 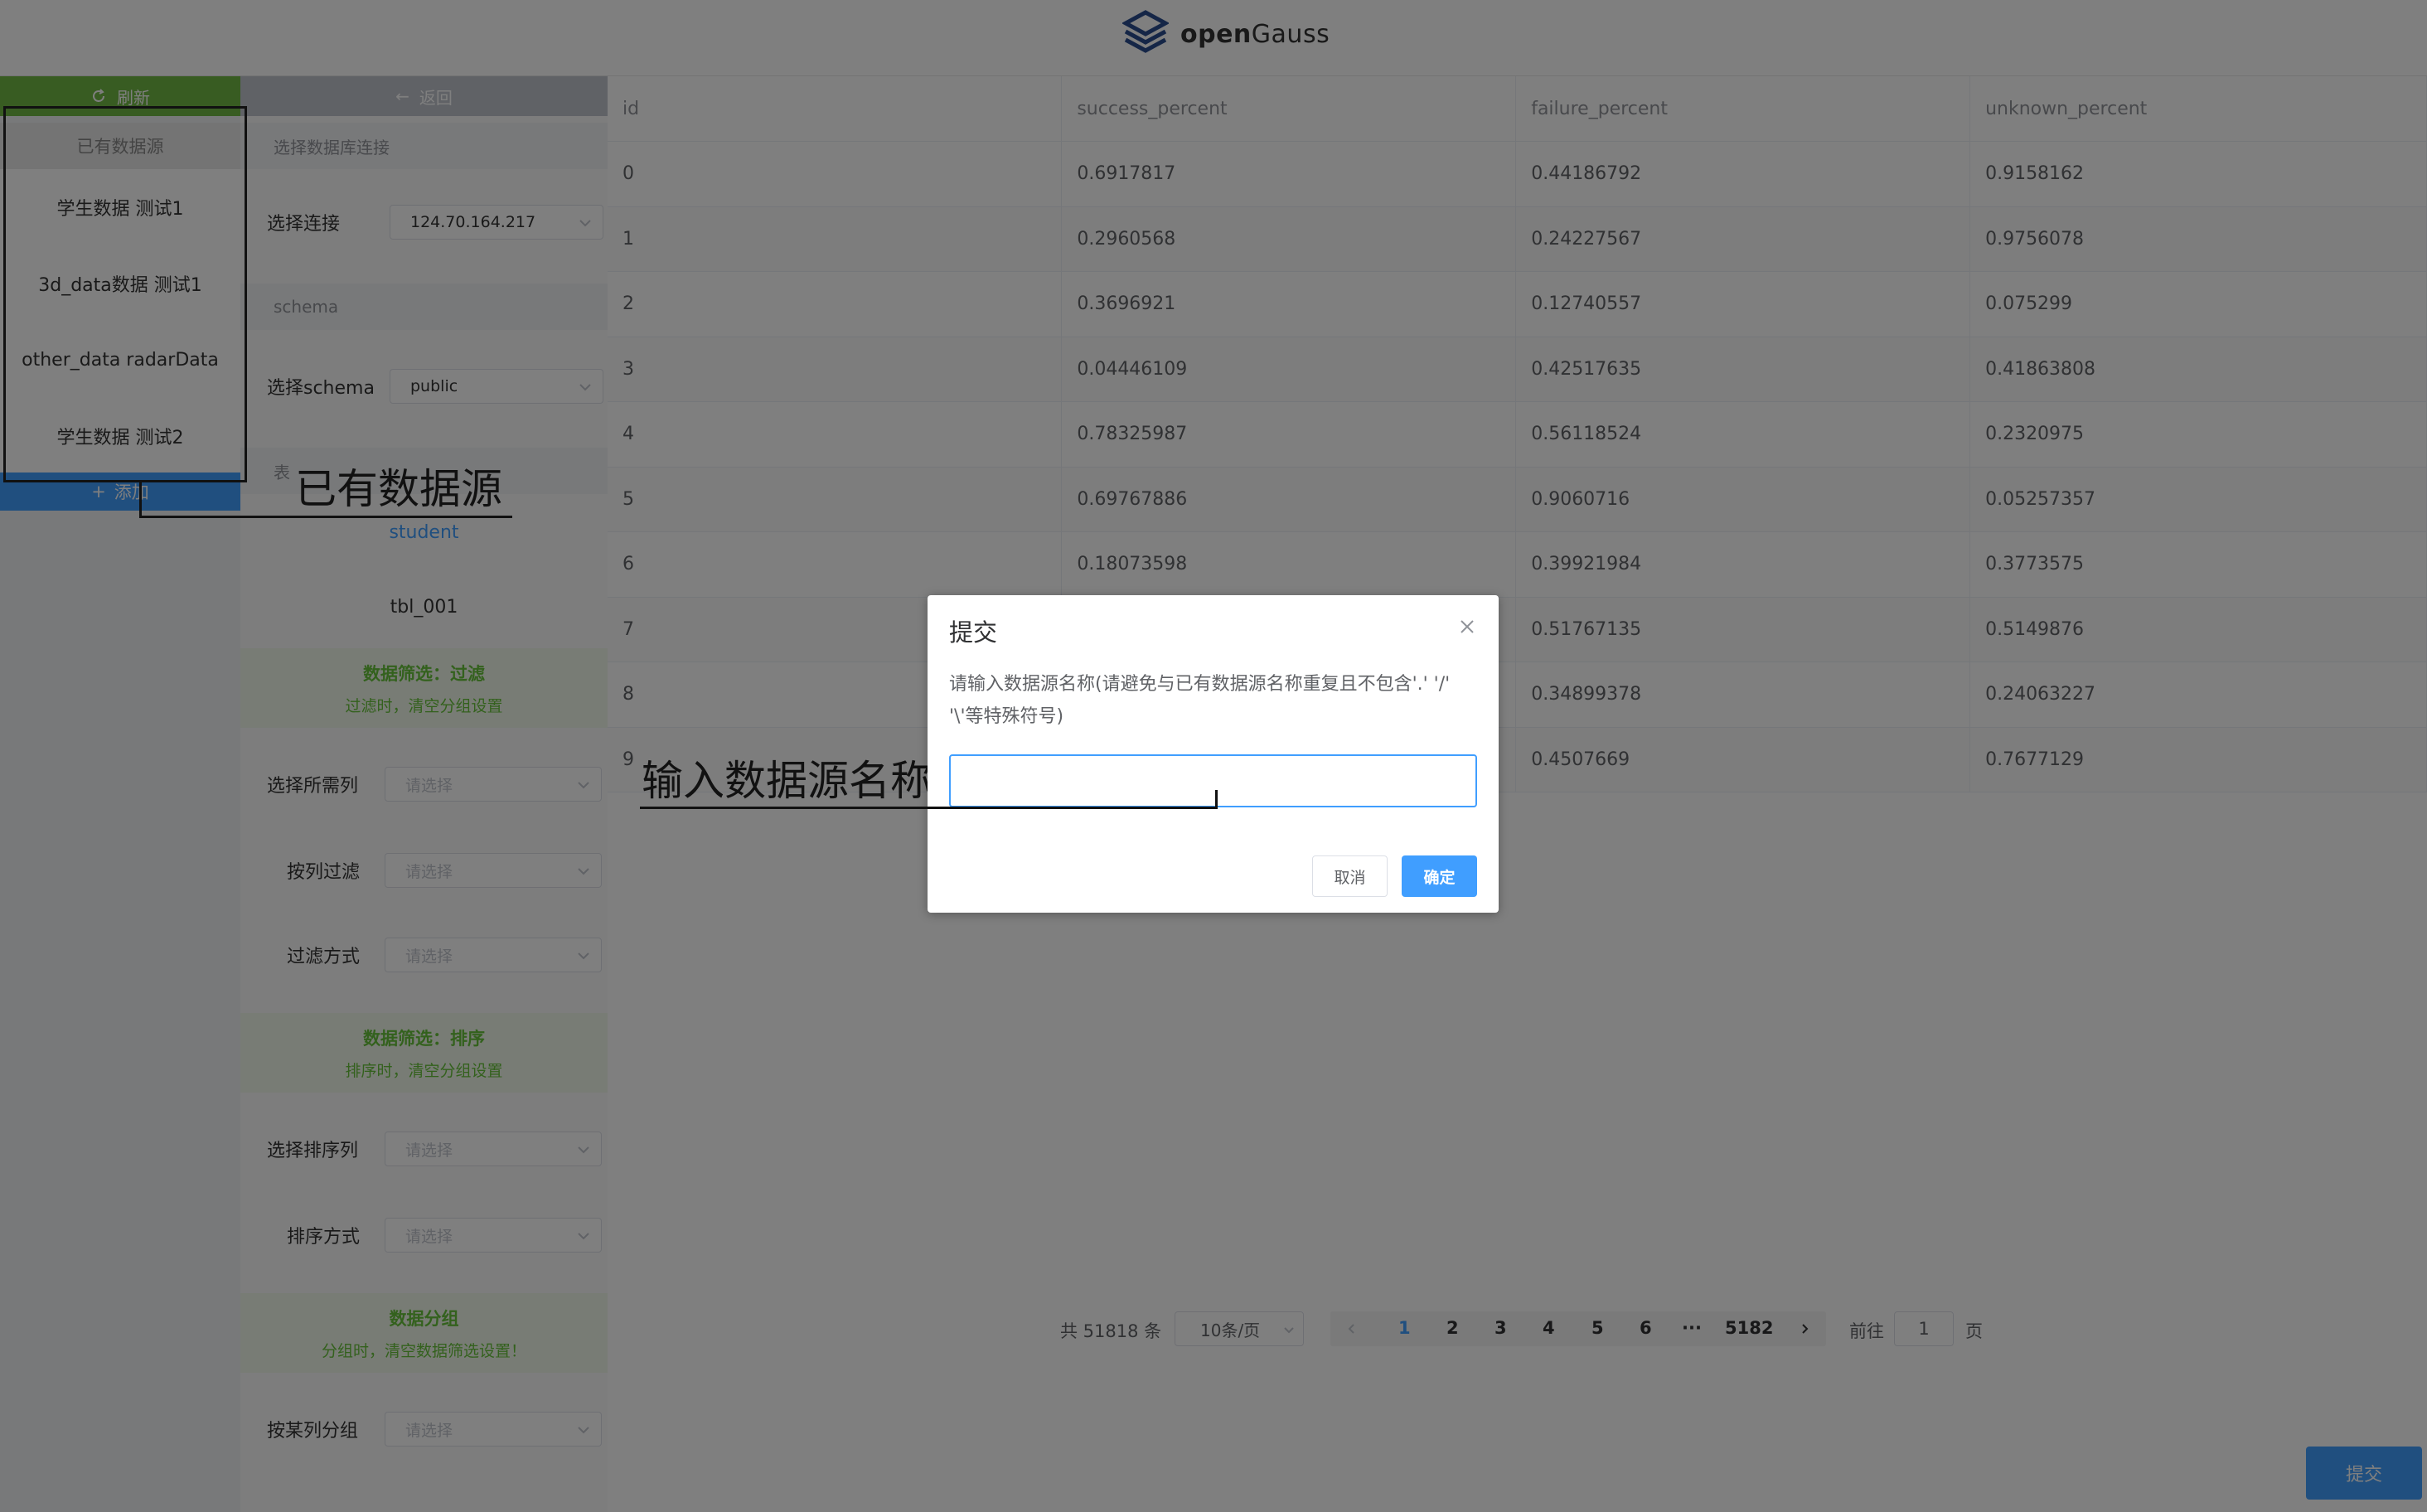 I want to click on datasource-name-input, so click(x=1213, y=780).